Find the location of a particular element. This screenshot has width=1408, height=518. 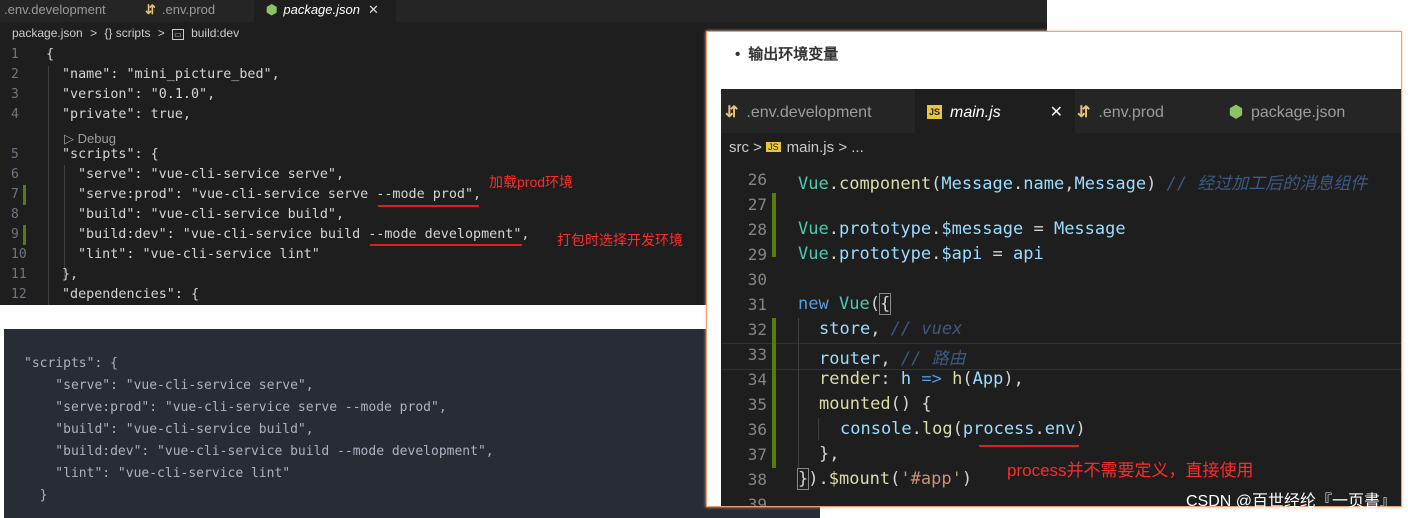

line-number: 5 is located at coordinates (15, 154).